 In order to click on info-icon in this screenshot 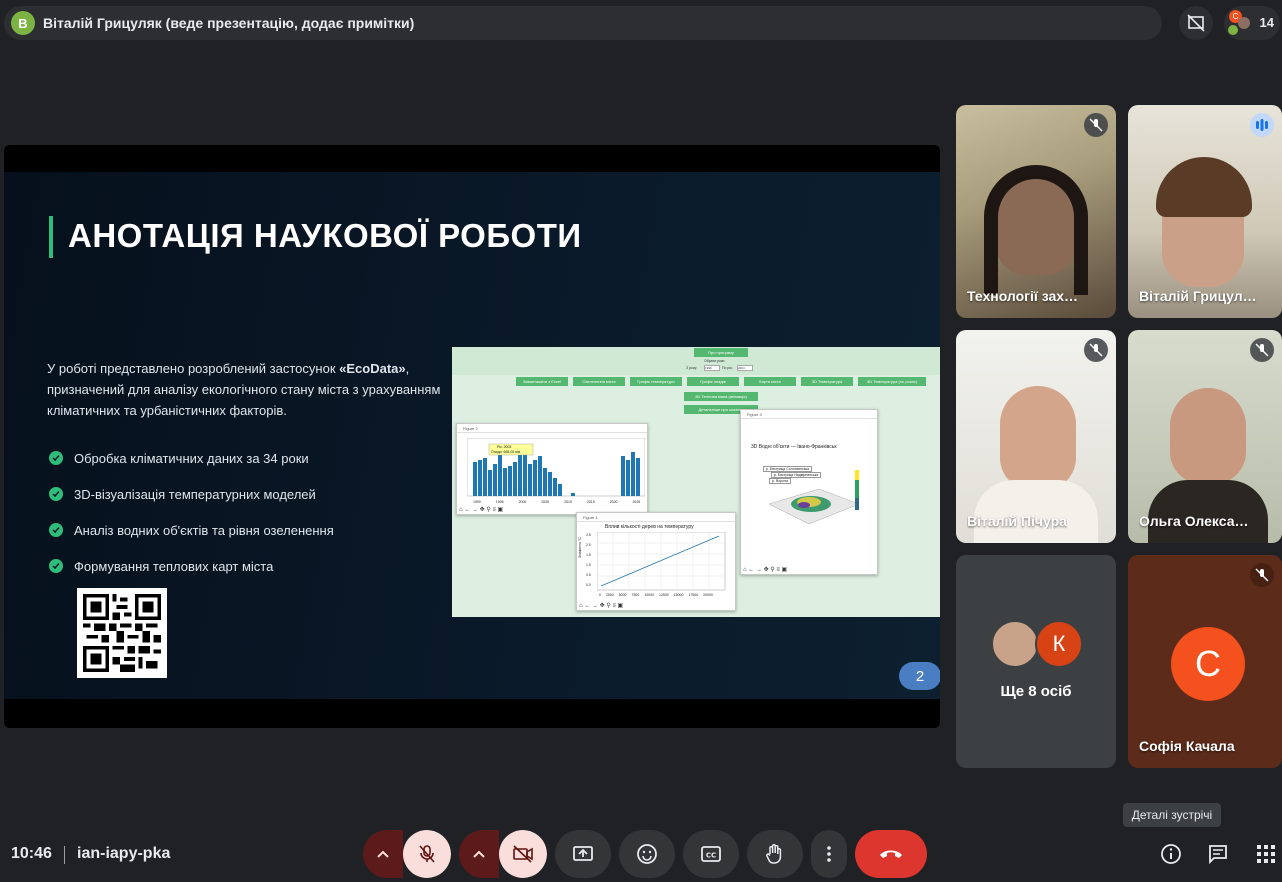, I will do `click(1171, 854)`.